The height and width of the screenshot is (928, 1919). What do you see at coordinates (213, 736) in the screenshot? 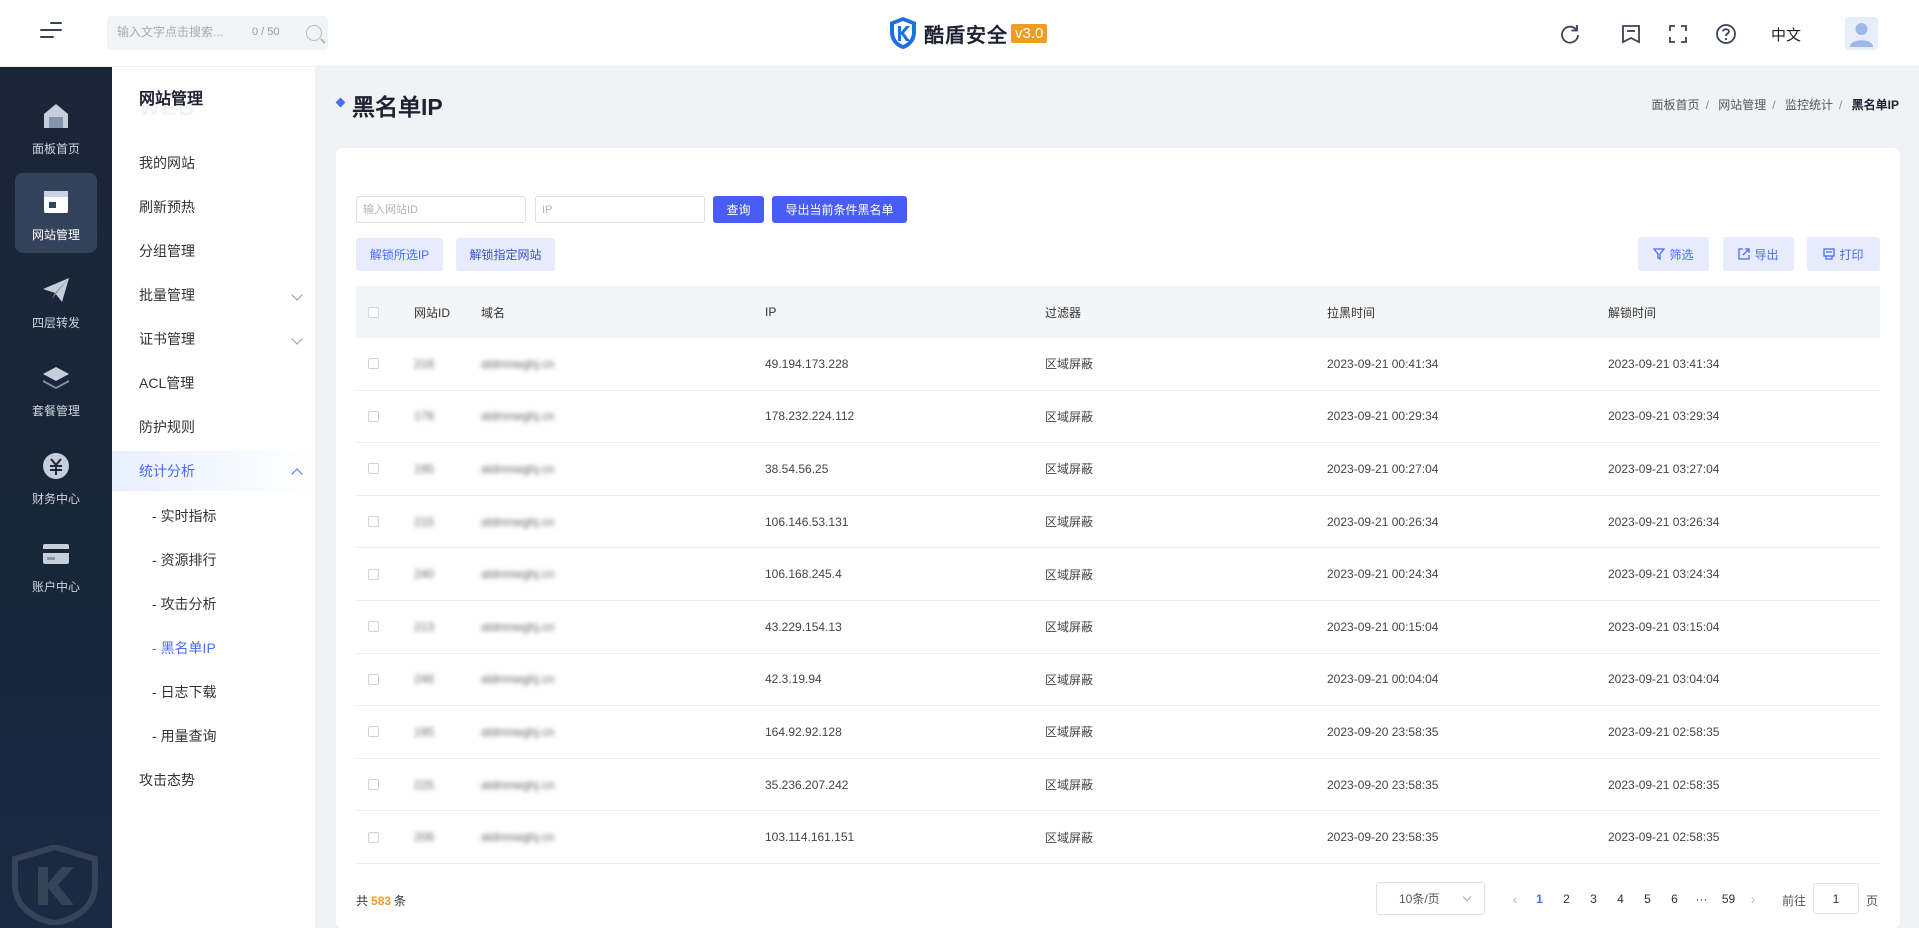
I see `sidebar-sub-usage: - 用量查询` at bounding box center [213, 736].